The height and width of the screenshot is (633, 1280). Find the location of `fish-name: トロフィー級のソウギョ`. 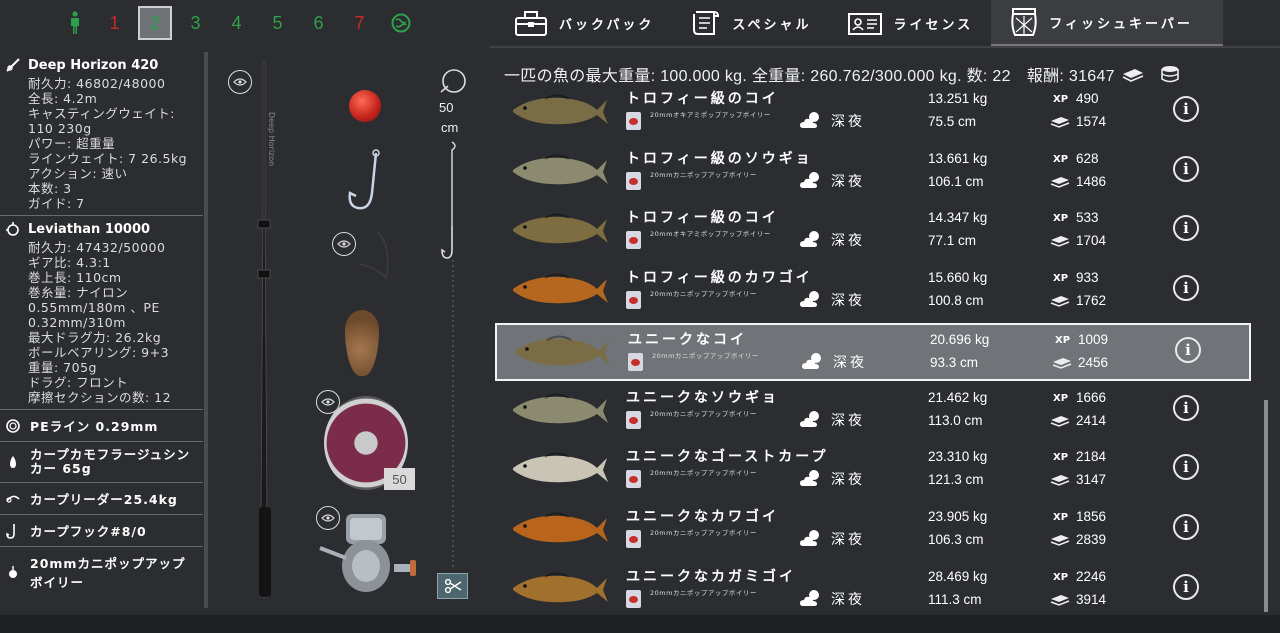

fish-name: トロフィー級のソウギョ is located at coordinates (719, 158).